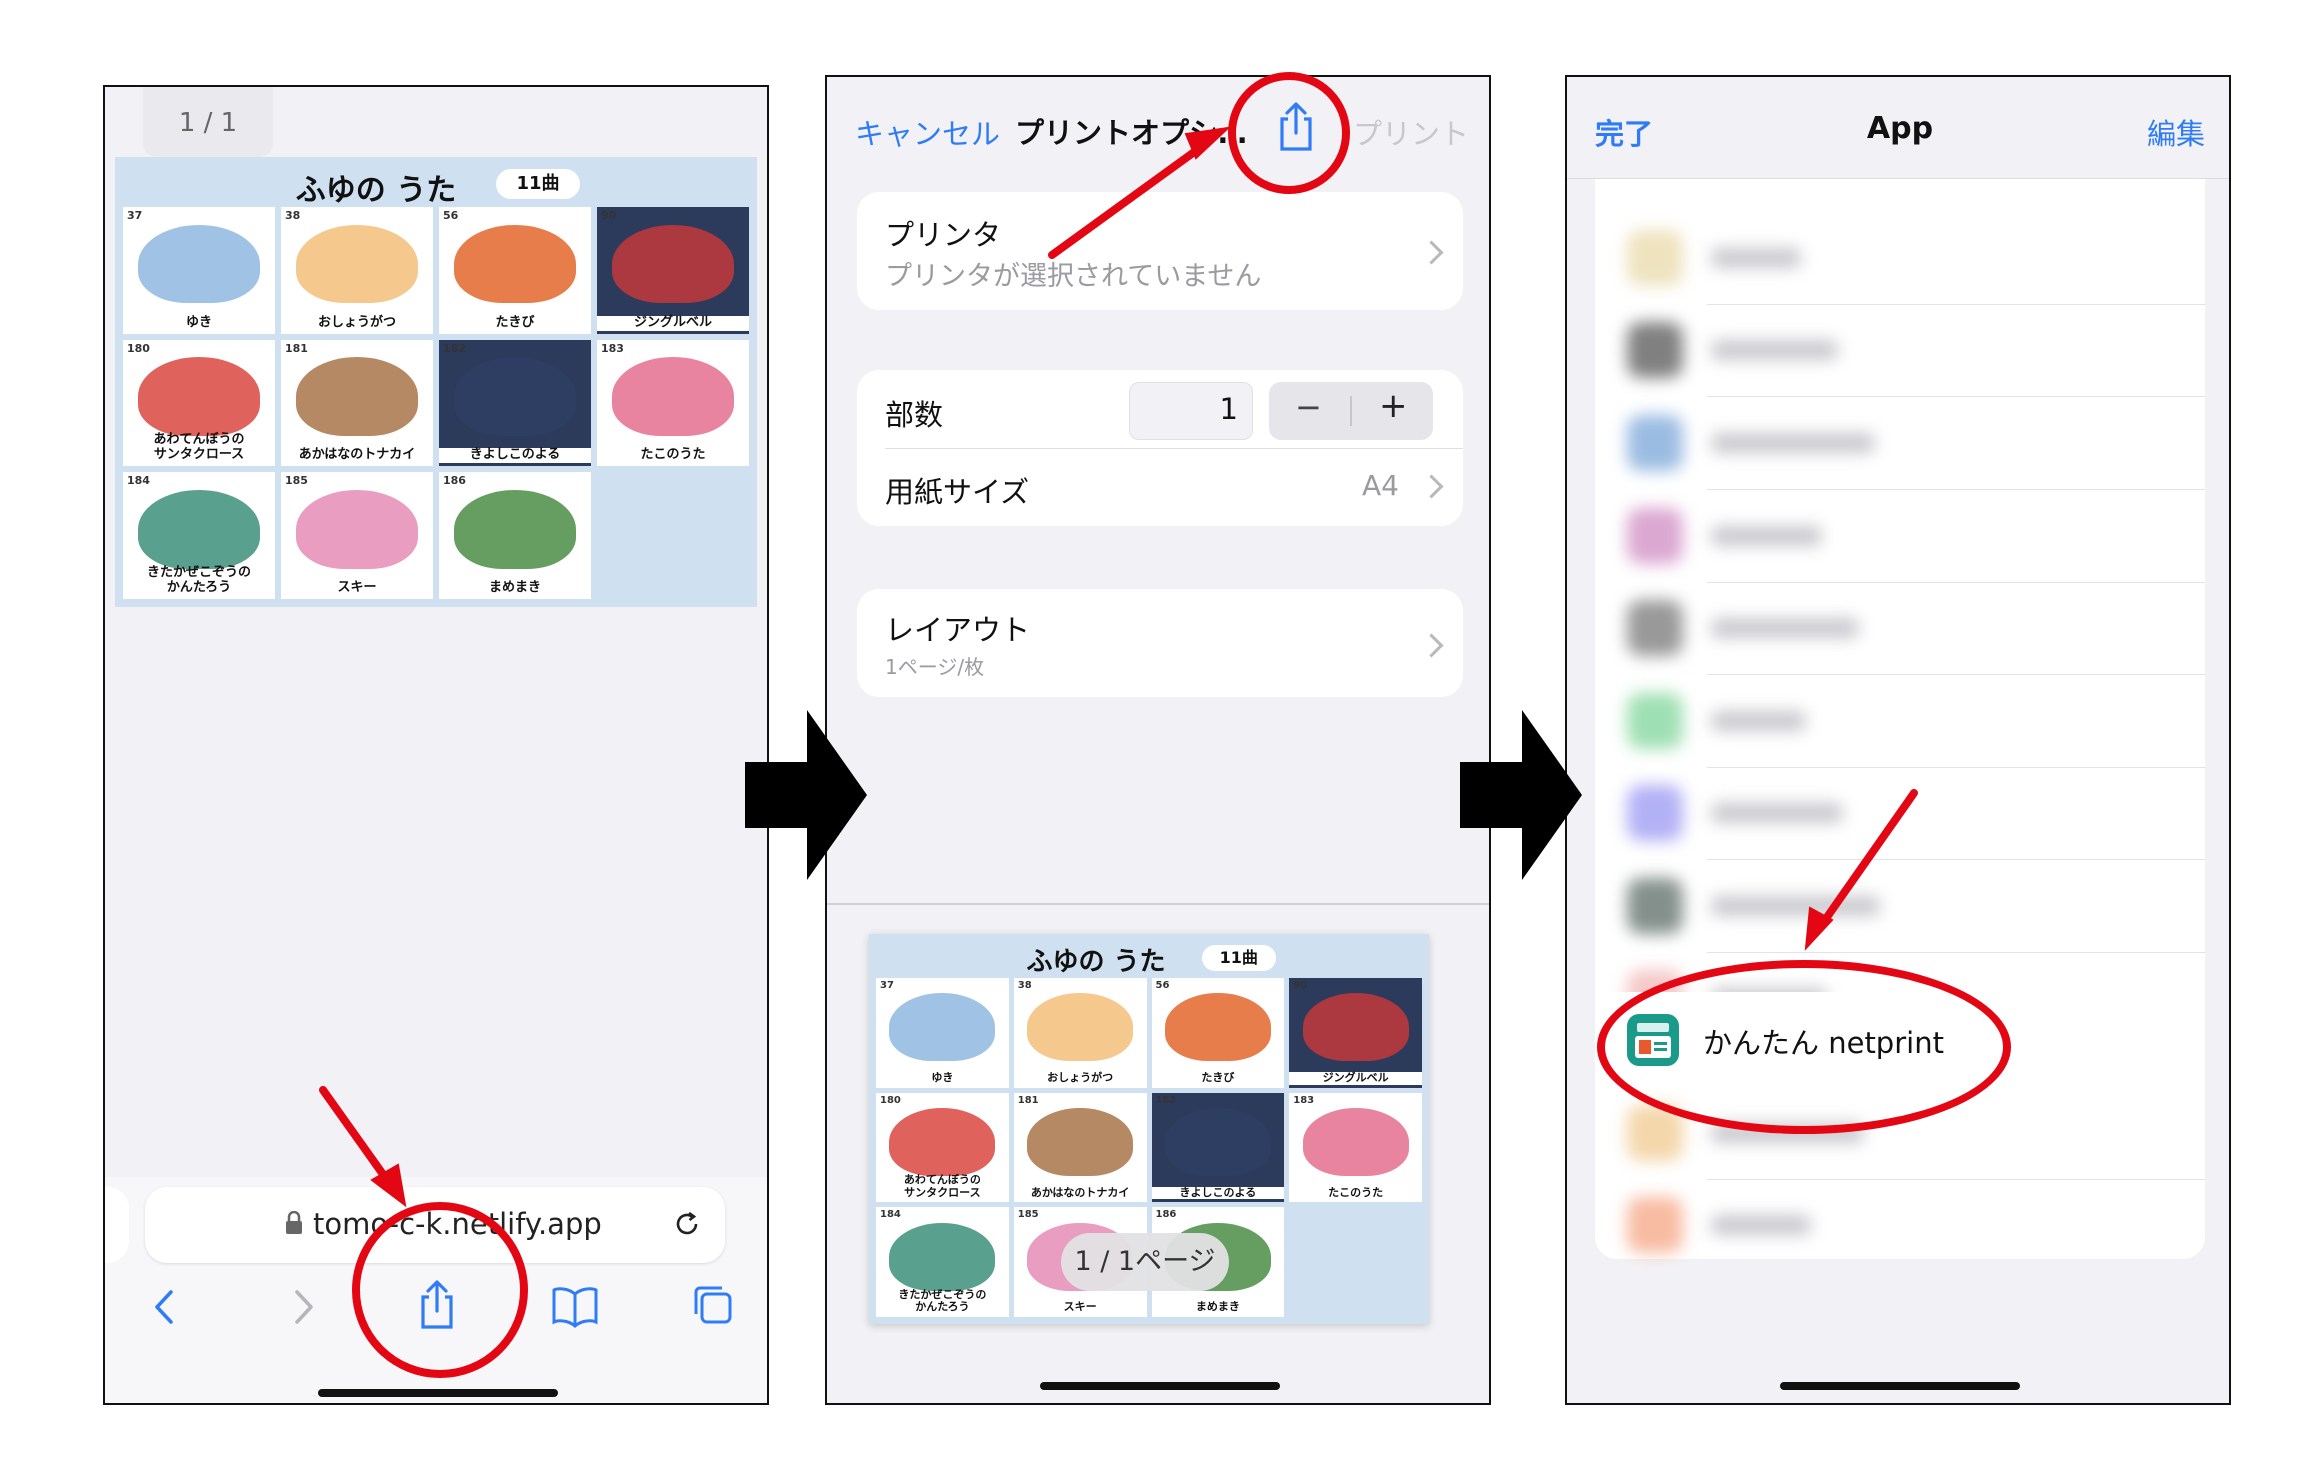  Describe the element at coordinates (1289, 133) in the screenshot. I see `highlight-circle-share-print` at that location.